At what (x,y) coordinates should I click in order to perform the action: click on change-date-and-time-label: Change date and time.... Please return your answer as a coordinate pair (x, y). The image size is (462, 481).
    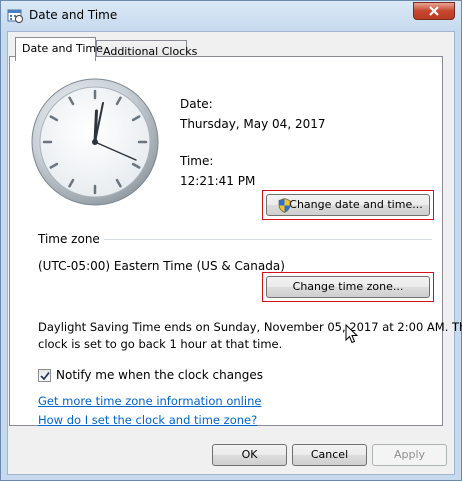
    Looking at the image, I should click on (356, 204).